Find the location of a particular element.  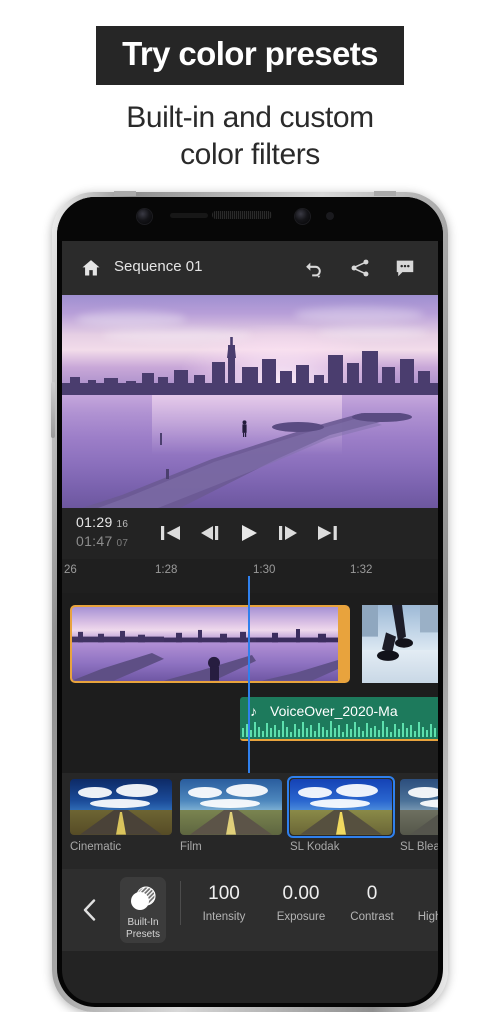

video-track is located at coordinates (250, 644).